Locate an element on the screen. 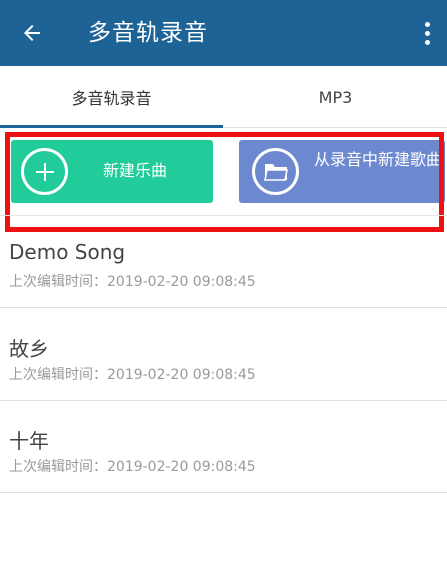 Image resolution: width=447 pixels, height=585 pixels. song-title: 故乡 is located at coordinates (29, 349).